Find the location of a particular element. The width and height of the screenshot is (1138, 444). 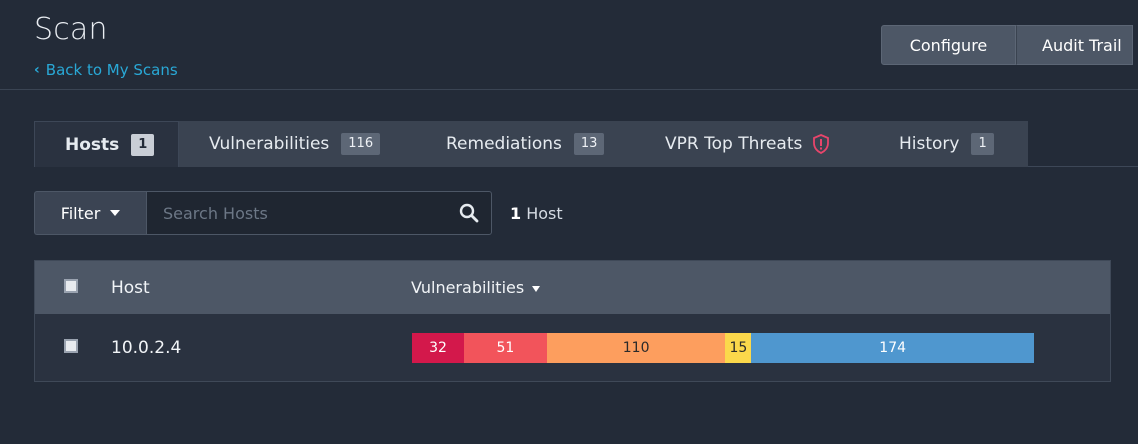

tab-vpr-top-threats-label: VPR Top Threats is located at coordinates (734, 144).